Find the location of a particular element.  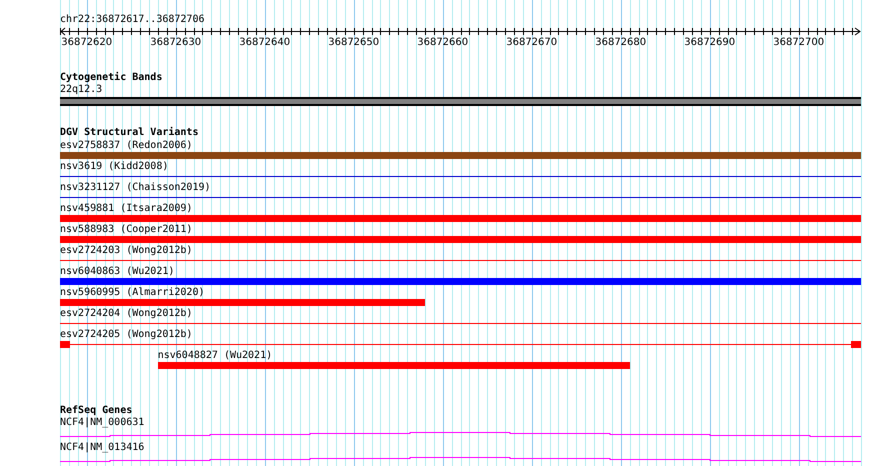

ruler-tick-label: 36872690 is located at coordinates (710, 43).